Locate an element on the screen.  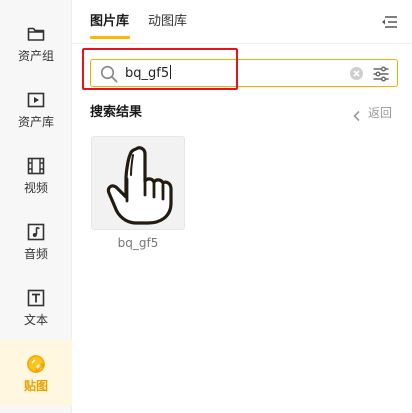
sticker-card is located at coordinates (138, 183).